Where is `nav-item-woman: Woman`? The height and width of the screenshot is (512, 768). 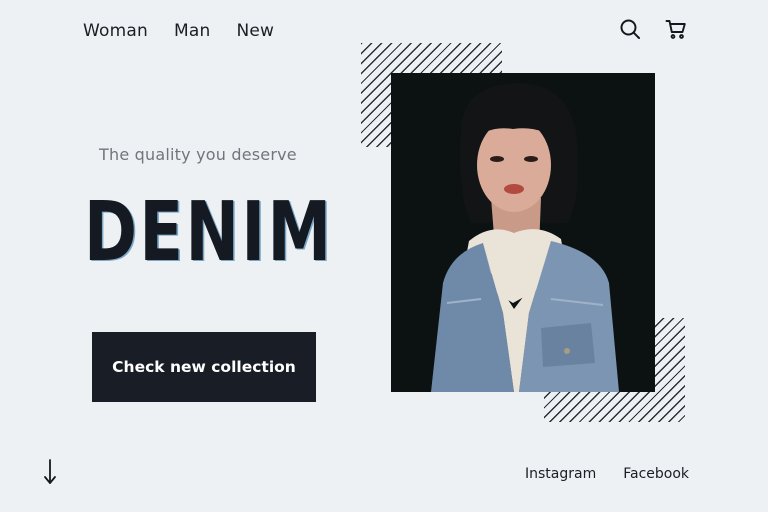
nav-item-woman: Woman is located at coordinates (115, 31).